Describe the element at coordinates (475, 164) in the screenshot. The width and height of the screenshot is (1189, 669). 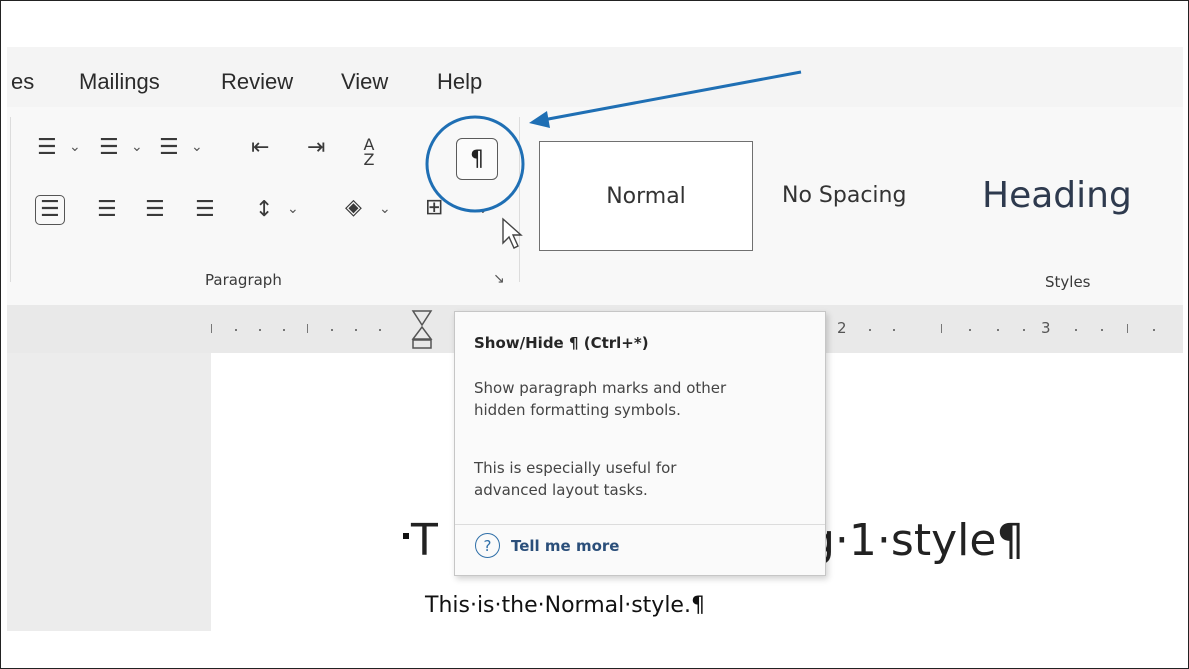
I see `highlight-circle` at that location.